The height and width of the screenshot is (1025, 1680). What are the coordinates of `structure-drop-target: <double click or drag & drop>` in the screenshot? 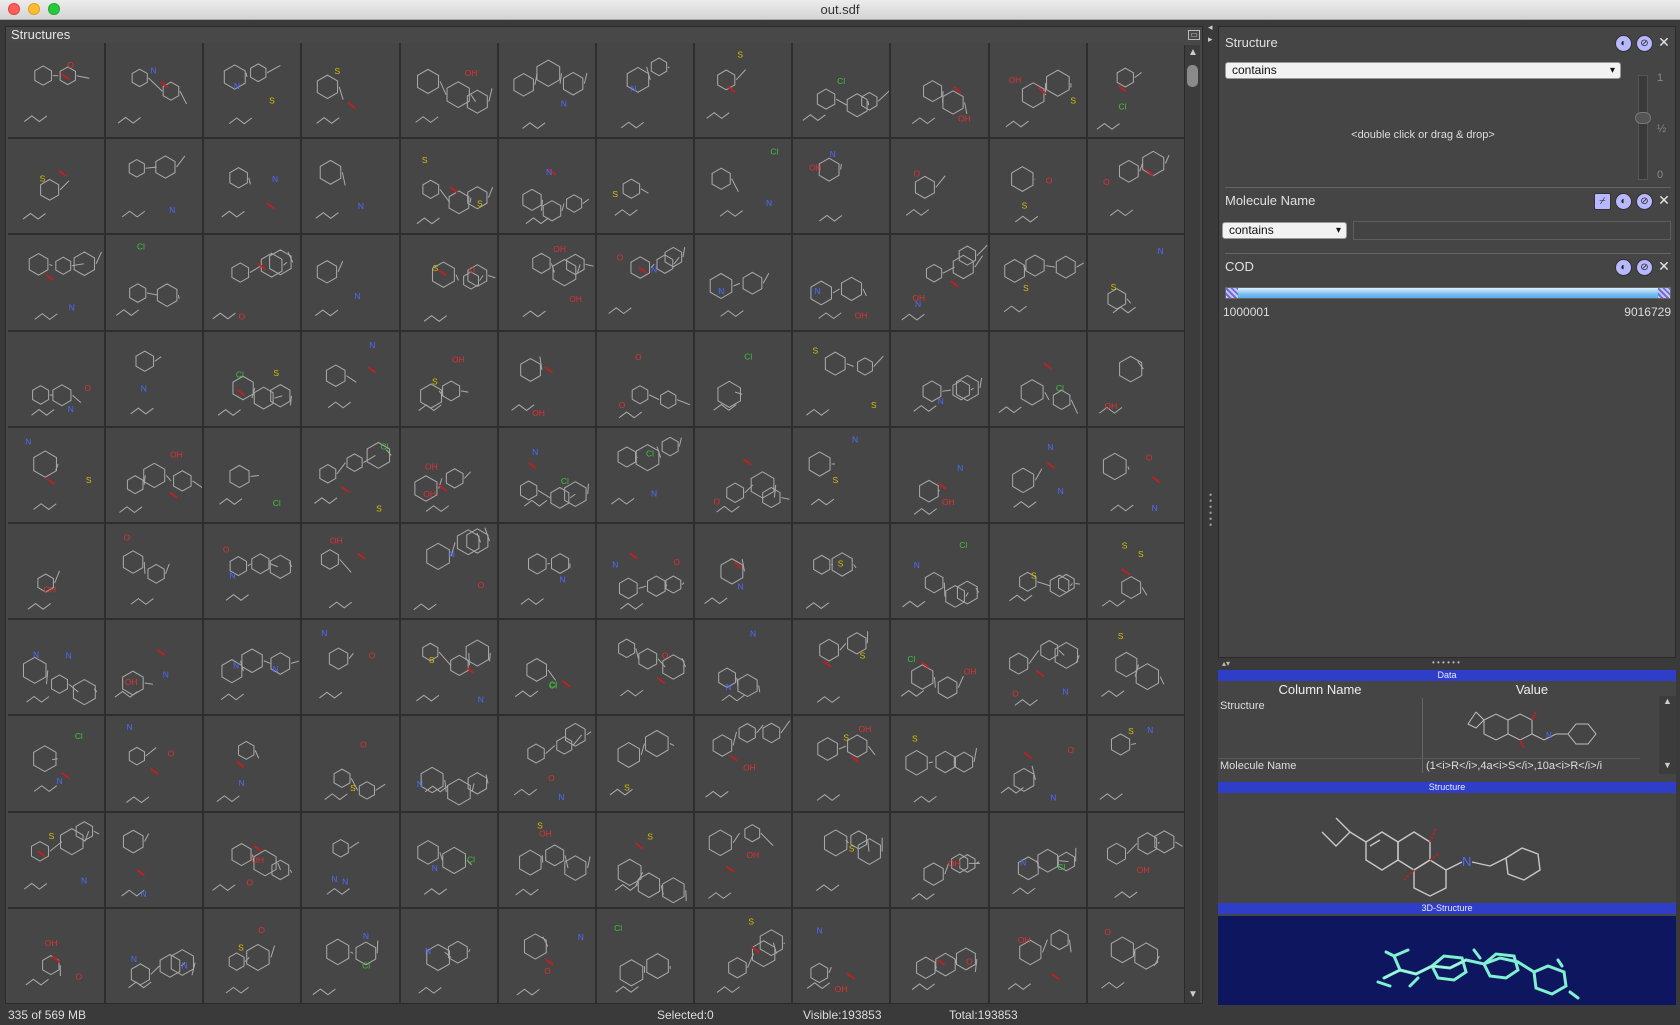 It's located at (1423, 135).